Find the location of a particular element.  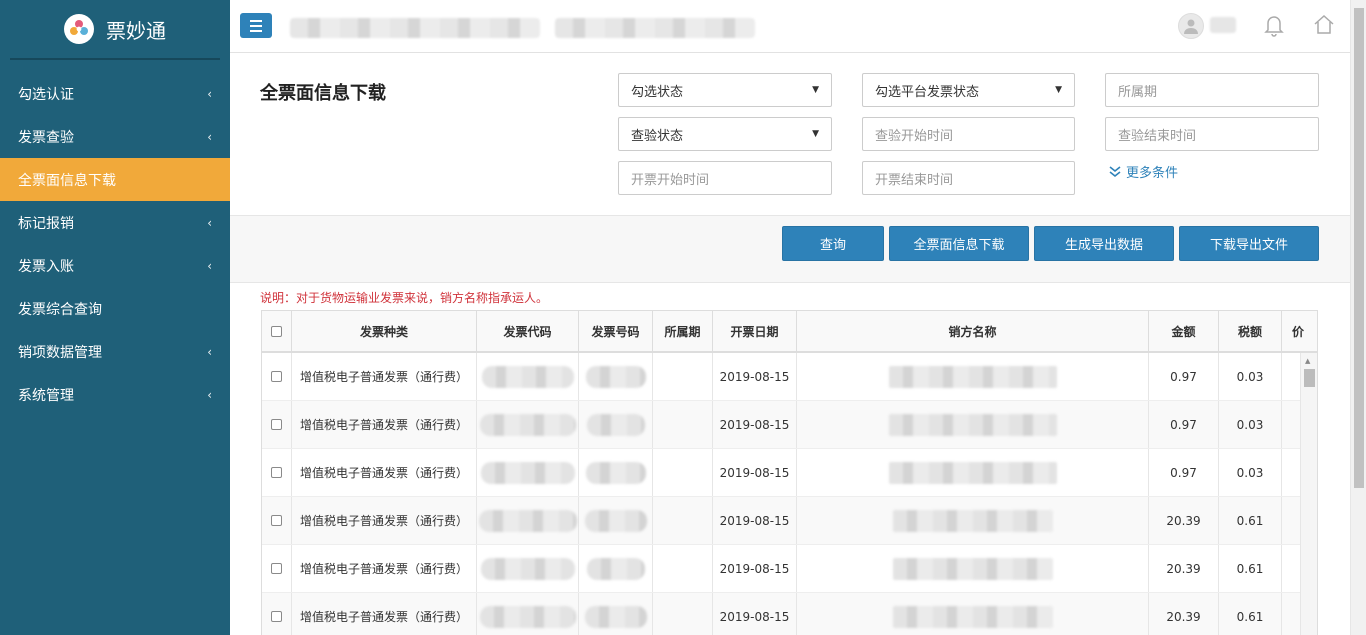

table-header: 发票种类 发票代码 发票号码 所属期 开票日期 销方名称 金额 税额 价 is located at coordinates (789, 332).